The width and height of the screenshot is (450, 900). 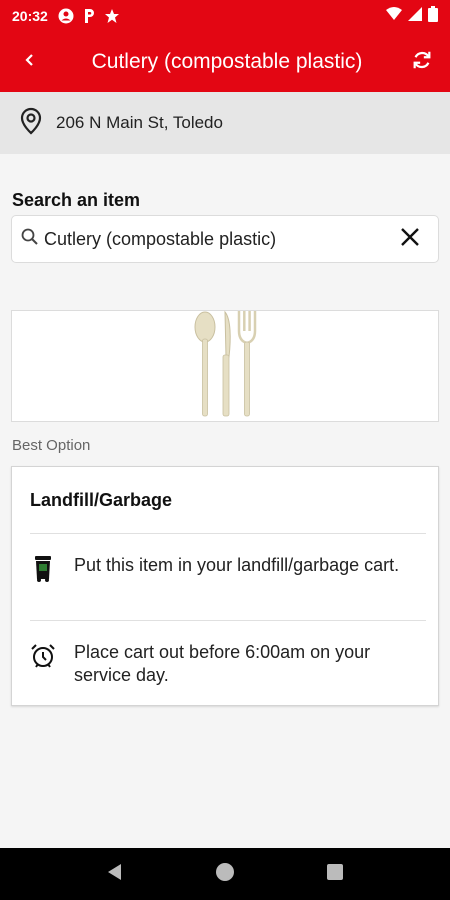 What do you see at coordinates (101, 499) in the screenshot?
I see `option-title: Landfill/Garbage` at bounding box center [101, 499].